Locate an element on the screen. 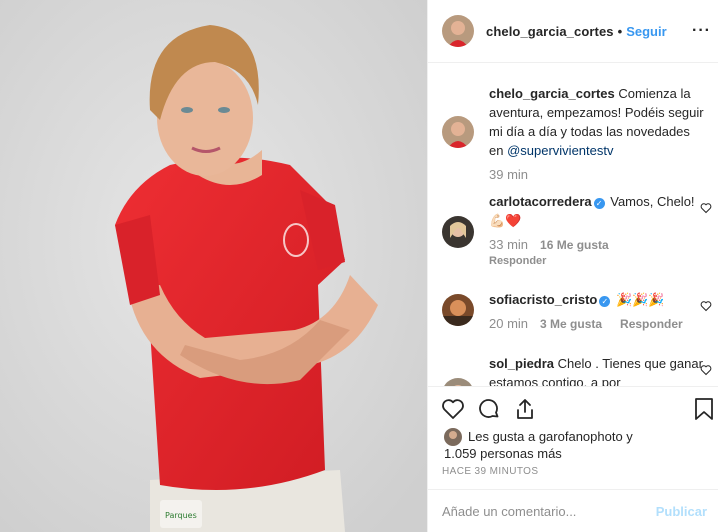  comment-username: sofiacristo_cristo is located at coordinates (543, 299).